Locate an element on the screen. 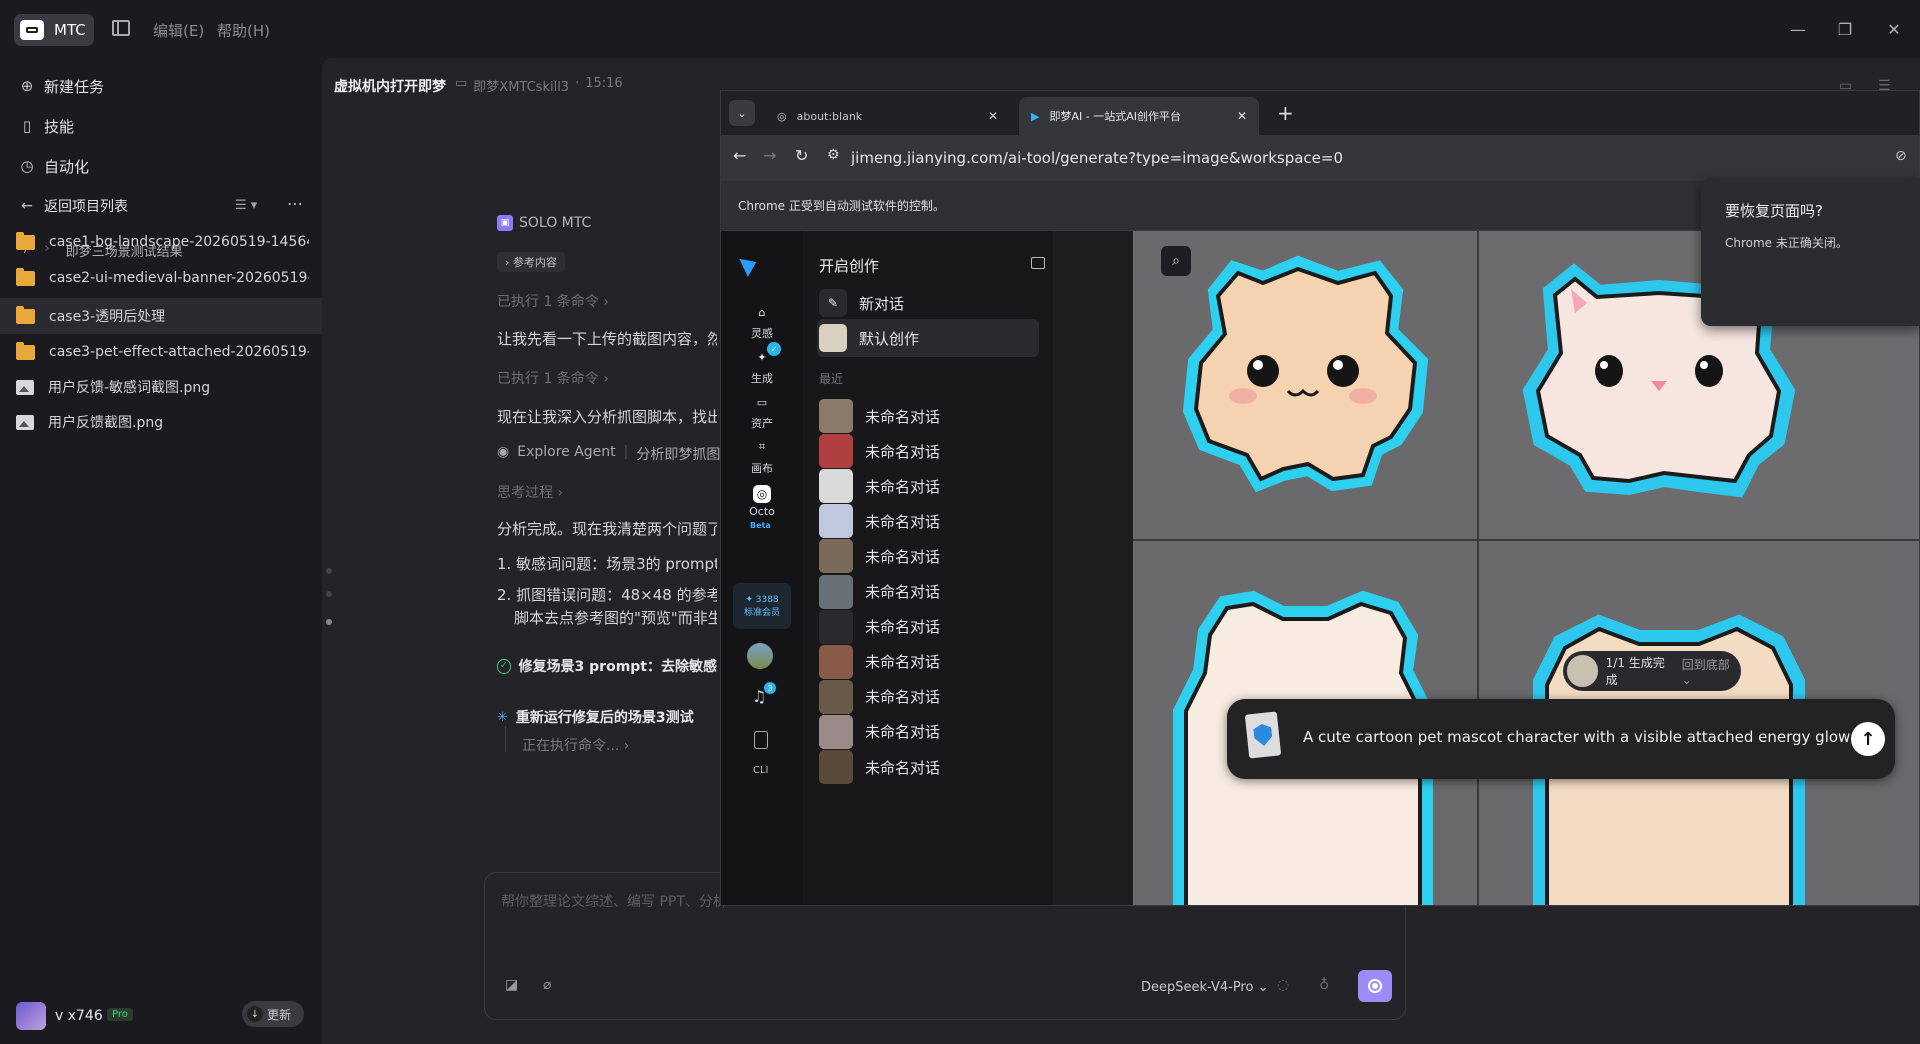 This screenshot has width=1920, height=1044. new-task-button: ⊕ 新建任务 is located at coordinates (61, 86).